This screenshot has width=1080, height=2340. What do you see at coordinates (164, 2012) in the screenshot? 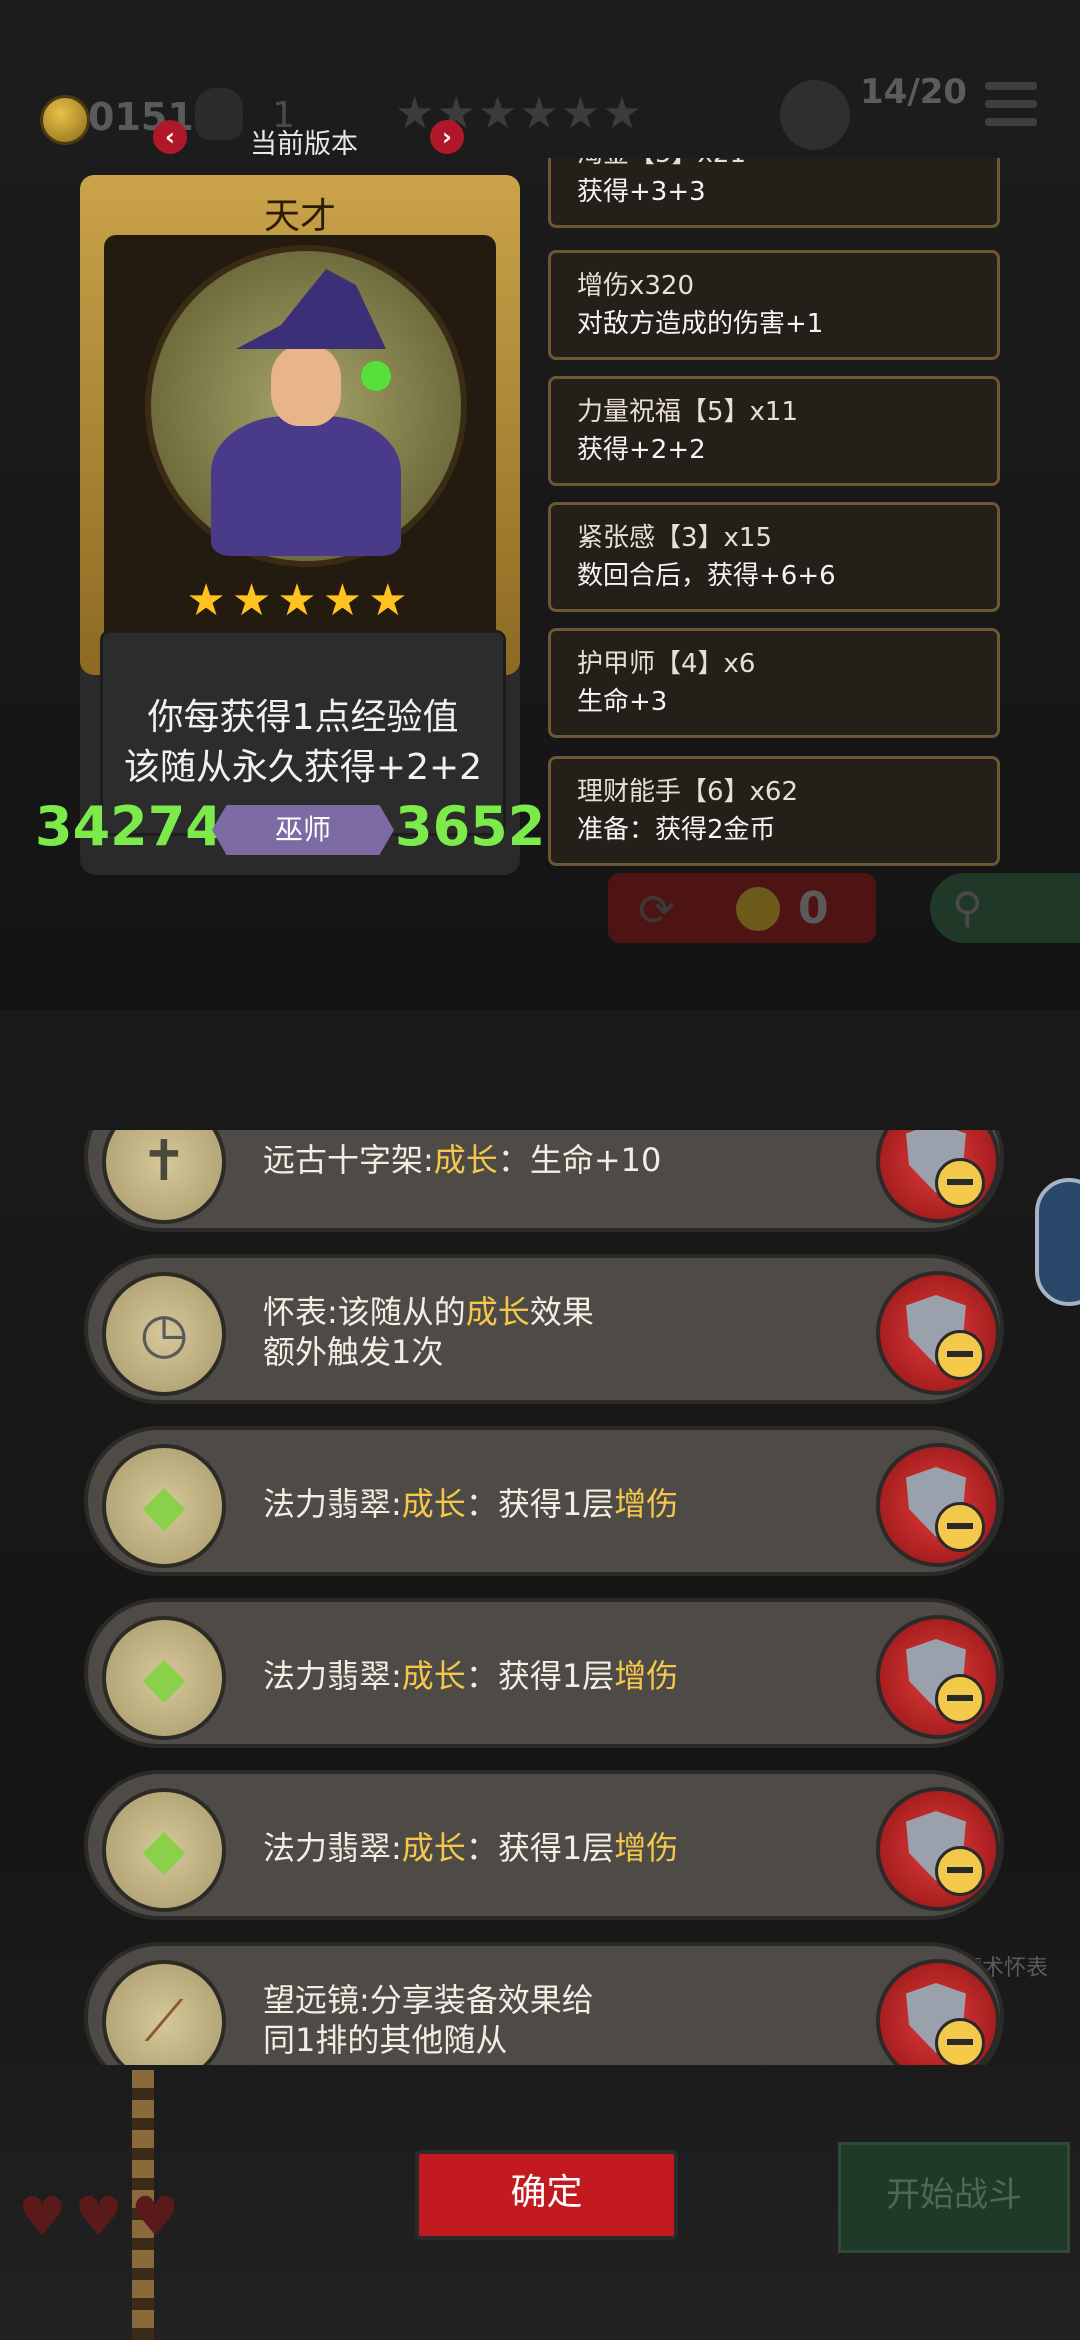
I see `telescope-icon: ⟋` at bounding box center [164, 2012].